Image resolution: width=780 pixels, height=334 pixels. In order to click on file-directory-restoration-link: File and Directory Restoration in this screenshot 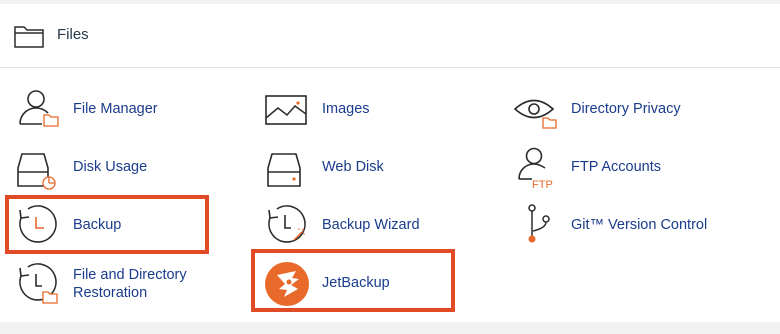, I will do `click(131, 288)`.